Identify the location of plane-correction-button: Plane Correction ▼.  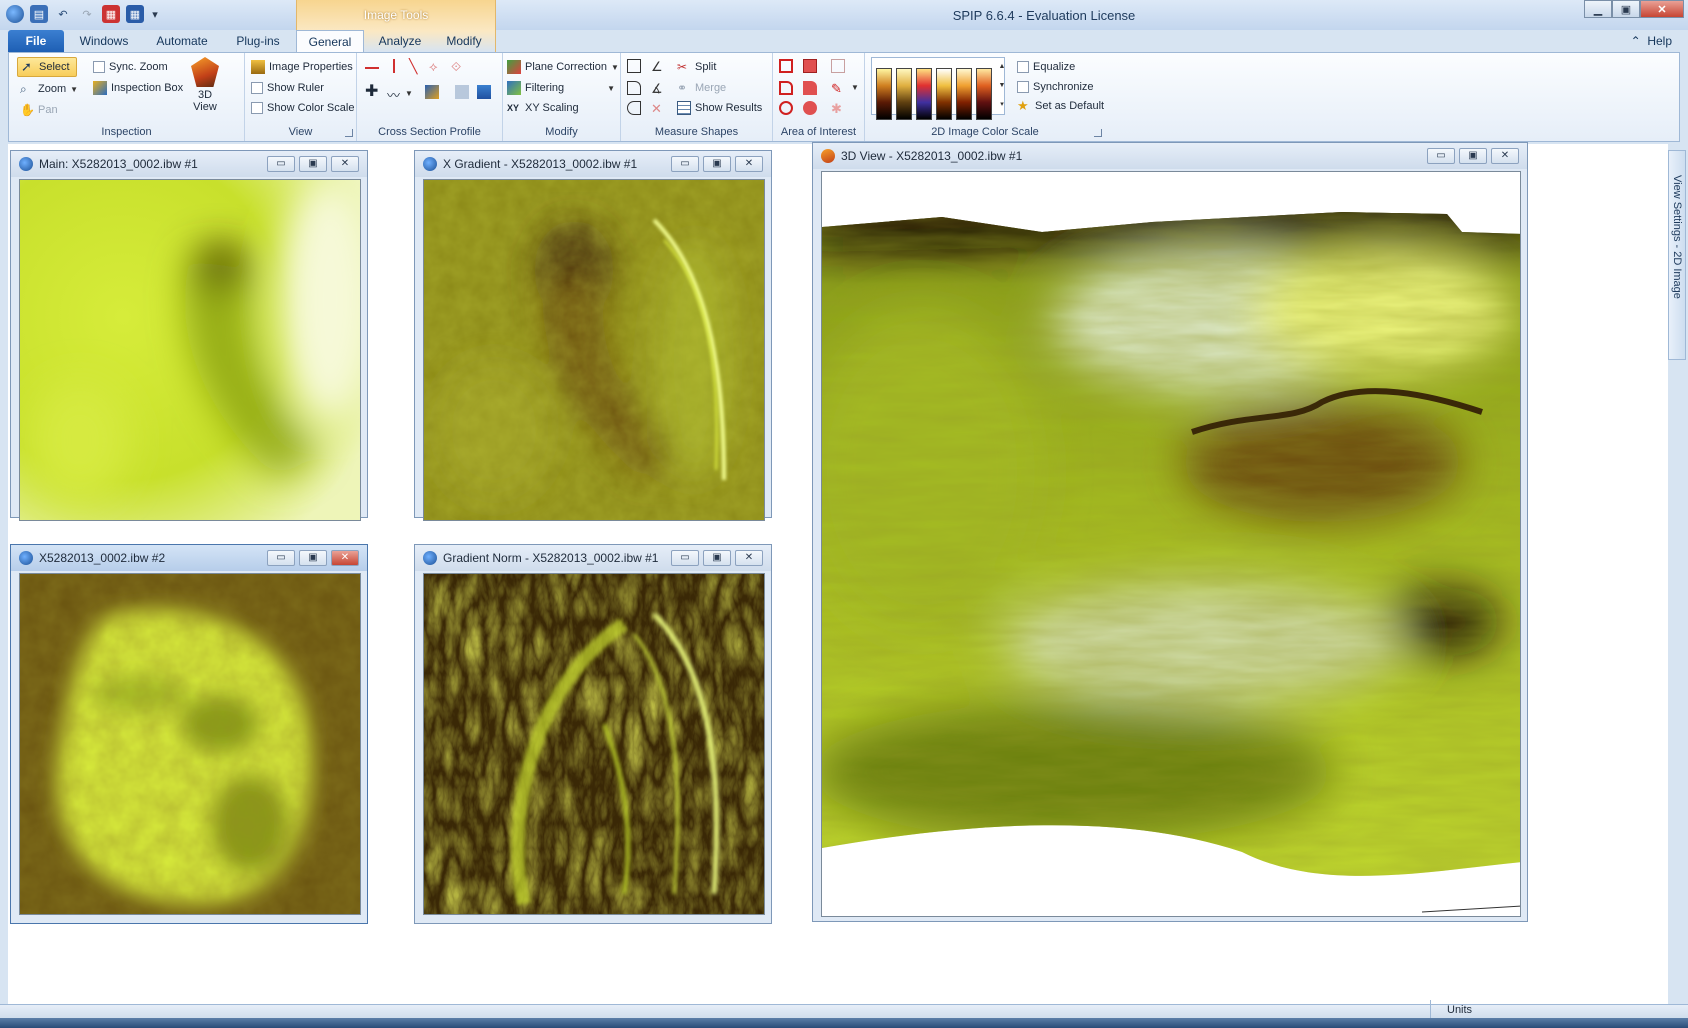
(563, 67).